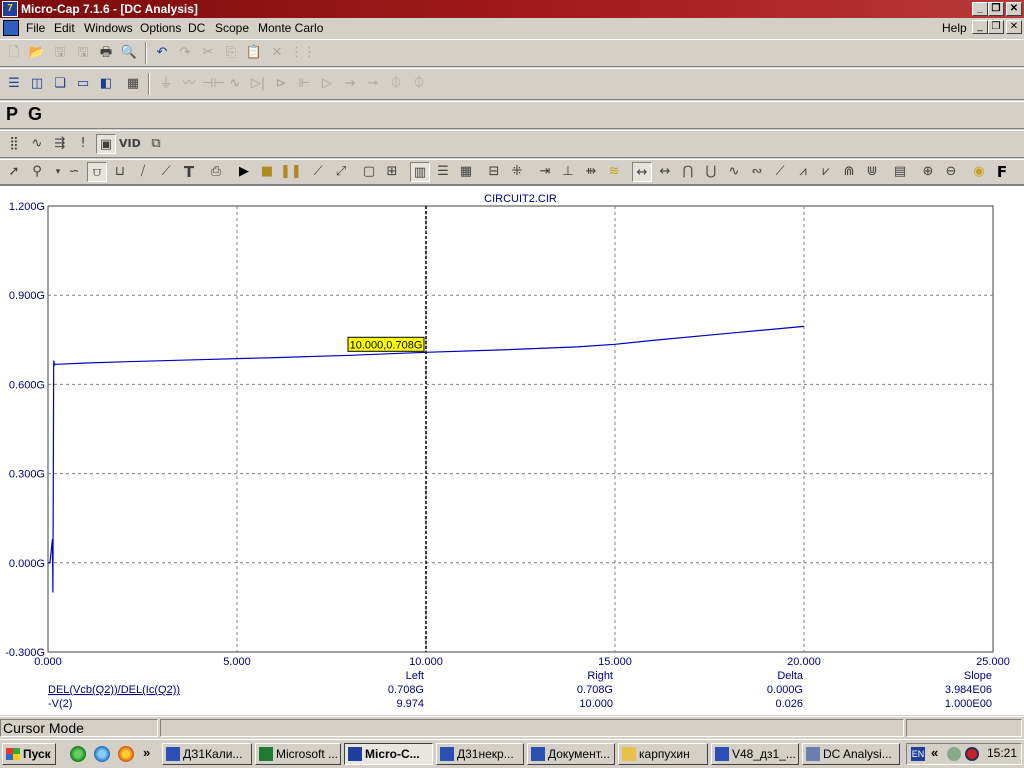 The width and height of the screenshot is (1024, 768). Describe the element at coordinates (14, 172) in the screenshot. I see `select-arrow-icon: ➚` at that location.